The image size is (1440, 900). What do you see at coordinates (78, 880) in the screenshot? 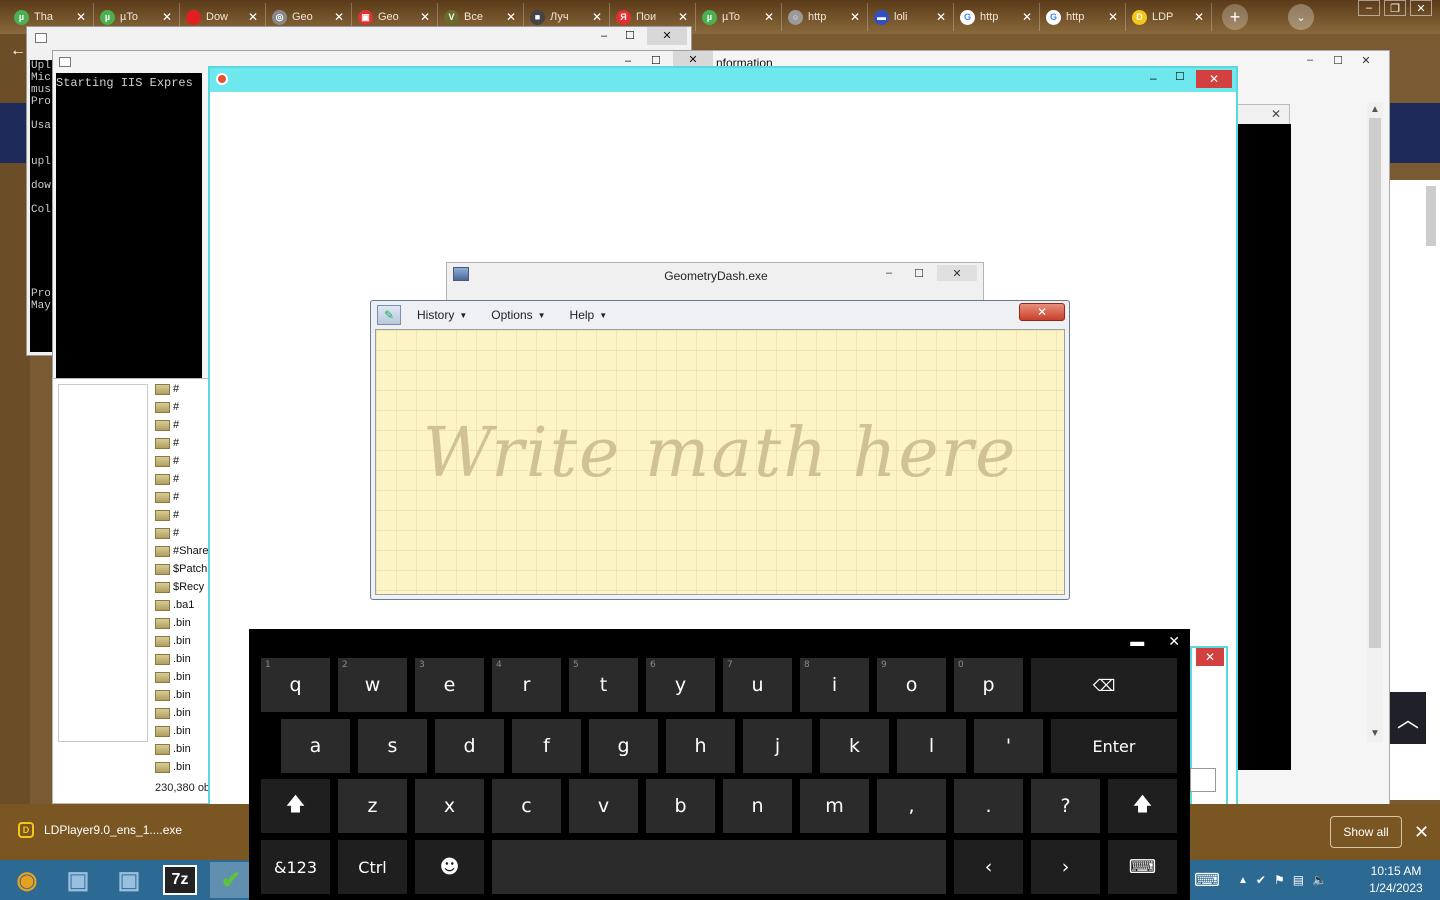
I see `remote-desktop-icon: ▣` at bounding box center [78, 880].